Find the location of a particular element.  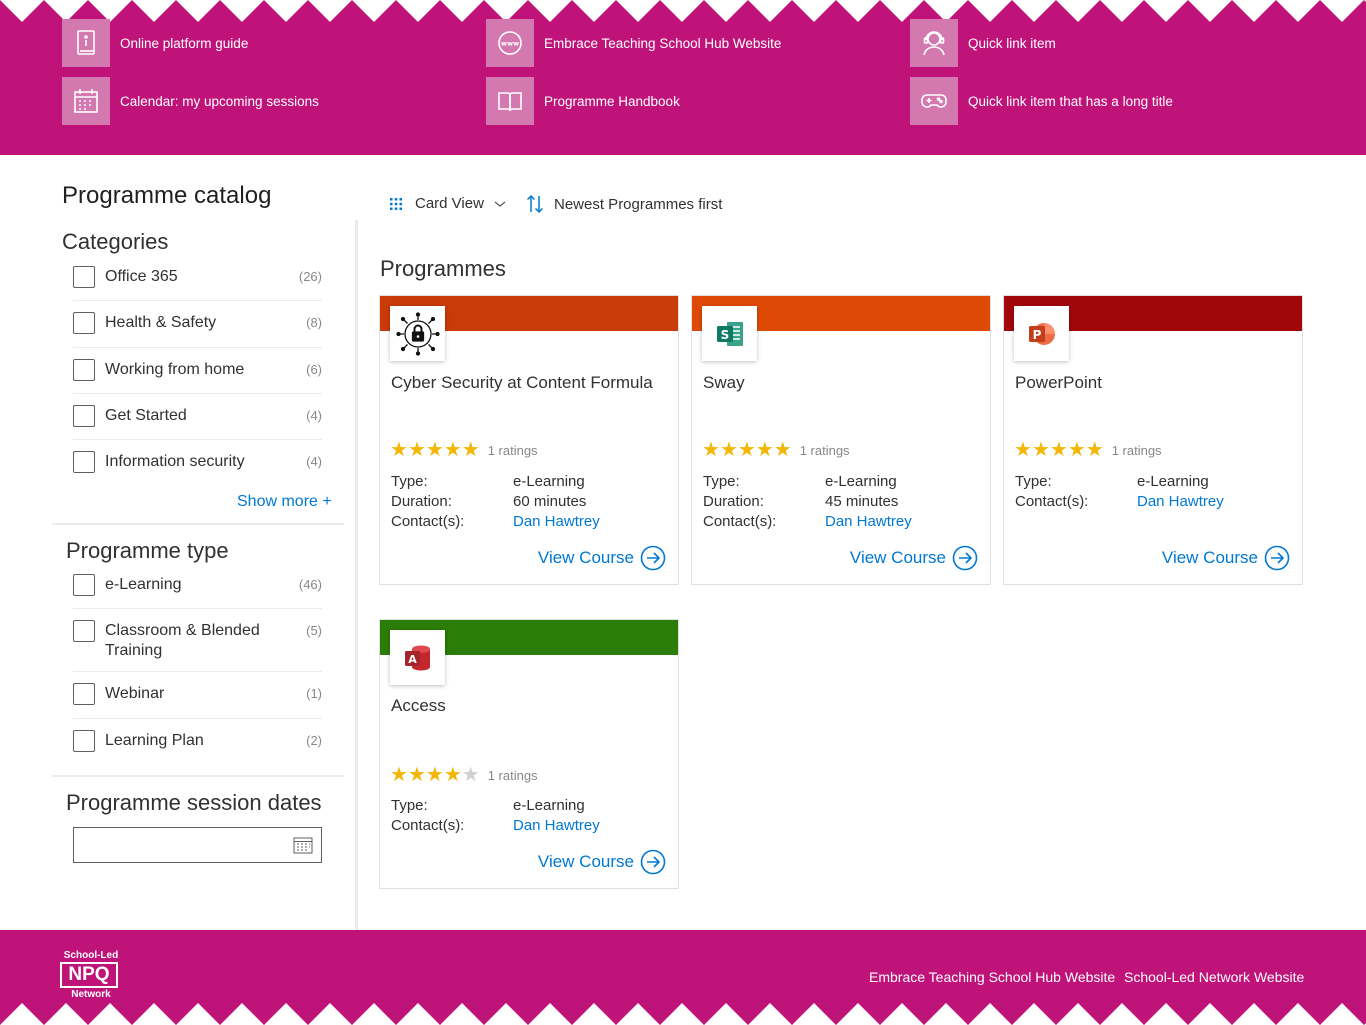

quick-link-item: Quick link item is located at coordinates (983, 43).